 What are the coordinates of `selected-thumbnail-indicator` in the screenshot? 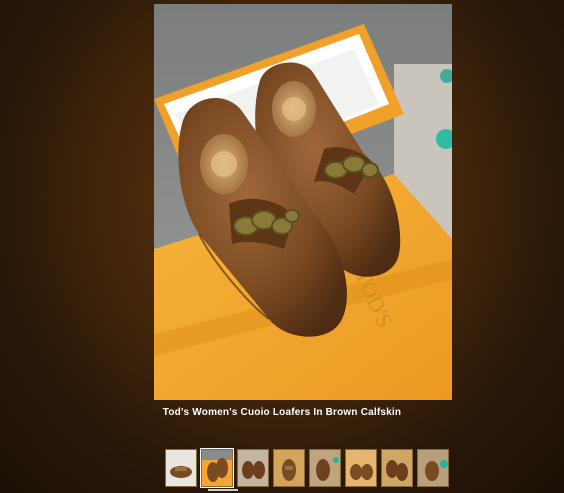 It's located at (223, 490).